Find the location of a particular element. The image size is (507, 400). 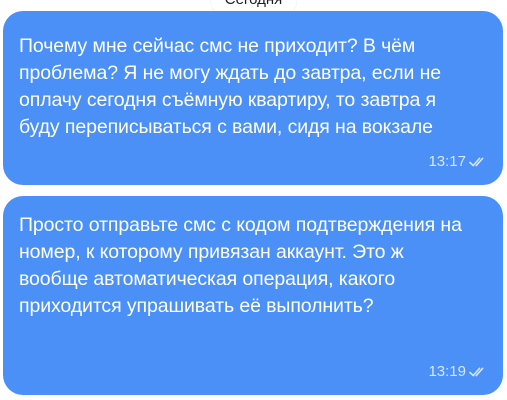

message-meta: 13:19 is located at coordinates (457, 372).